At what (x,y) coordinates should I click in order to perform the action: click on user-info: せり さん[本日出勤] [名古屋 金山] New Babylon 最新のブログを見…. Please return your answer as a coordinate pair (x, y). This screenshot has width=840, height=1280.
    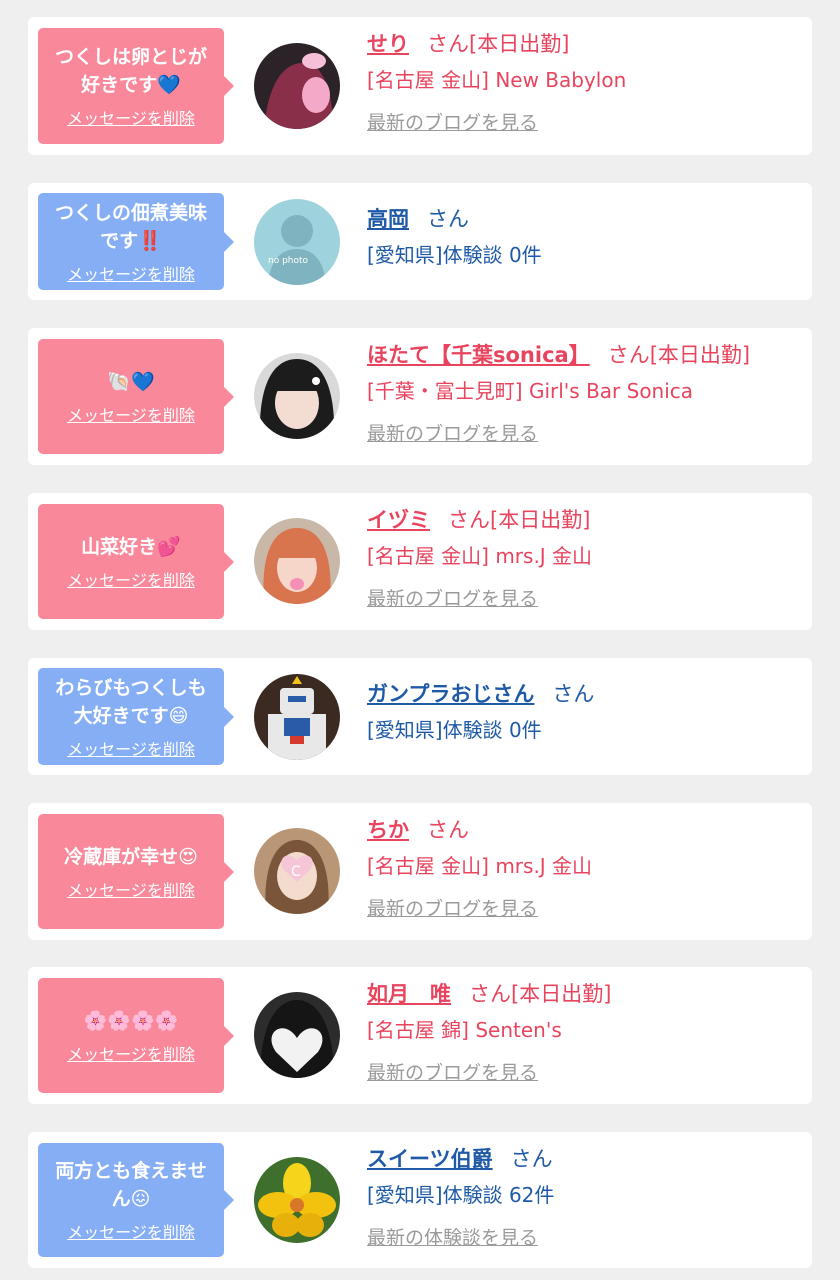
    Looking at the image, I should click on (584, 83).